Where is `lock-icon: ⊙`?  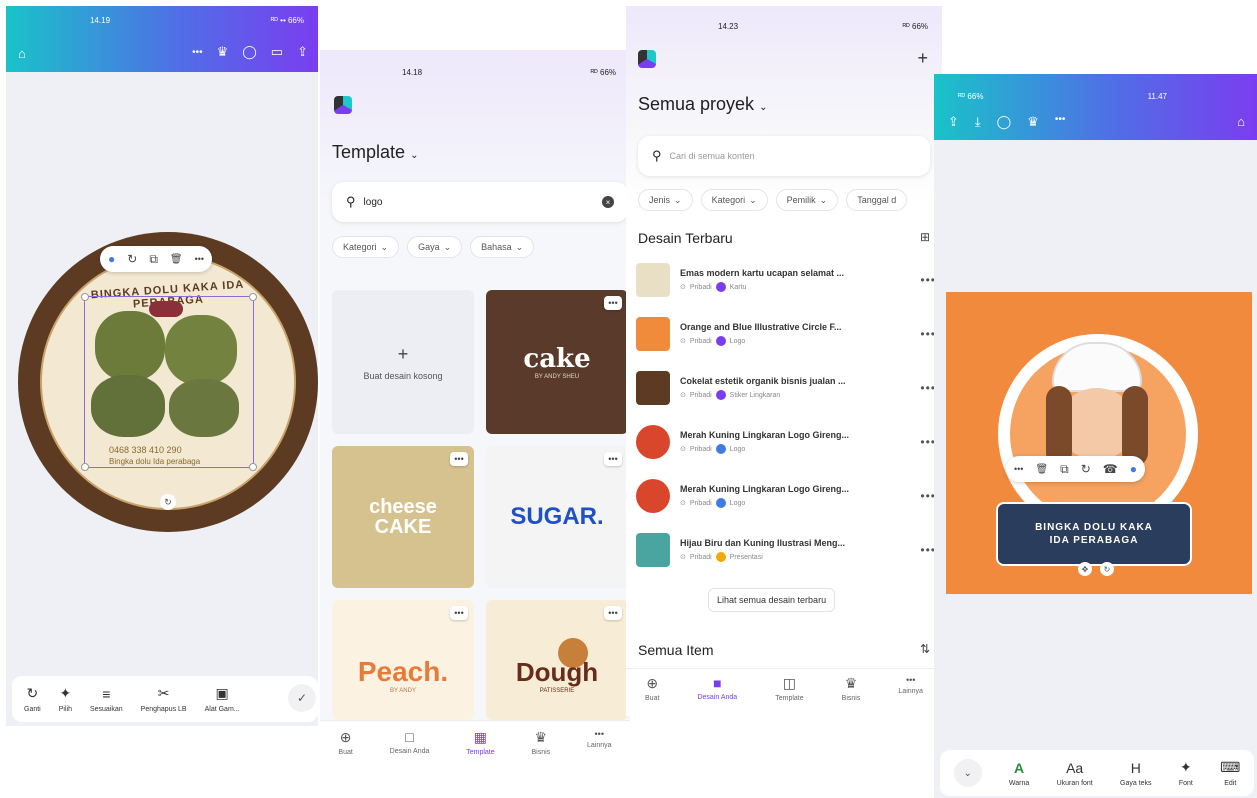 lock-icon: ⊙ is located at coordinates (683, 503).